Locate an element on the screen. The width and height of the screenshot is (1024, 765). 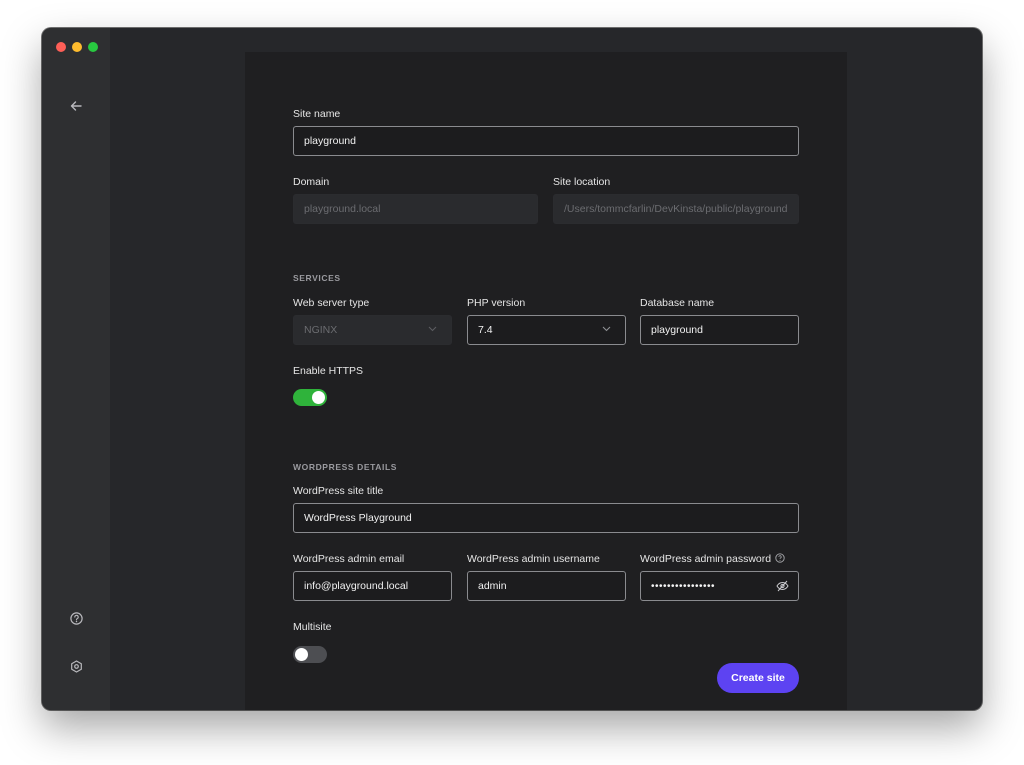
settings-icon is located at coordinates (76, 666).